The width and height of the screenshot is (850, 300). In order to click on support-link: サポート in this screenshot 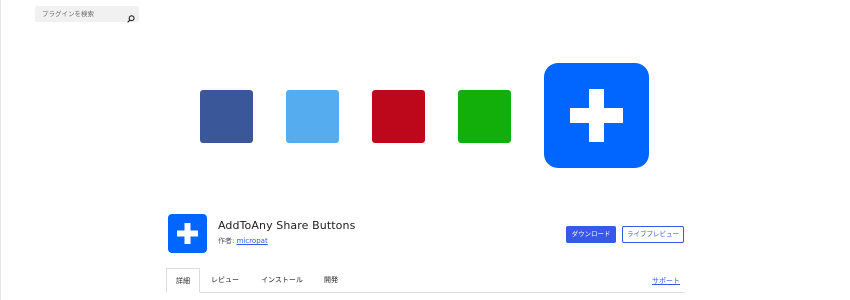, I will do `click(666, 281)`.